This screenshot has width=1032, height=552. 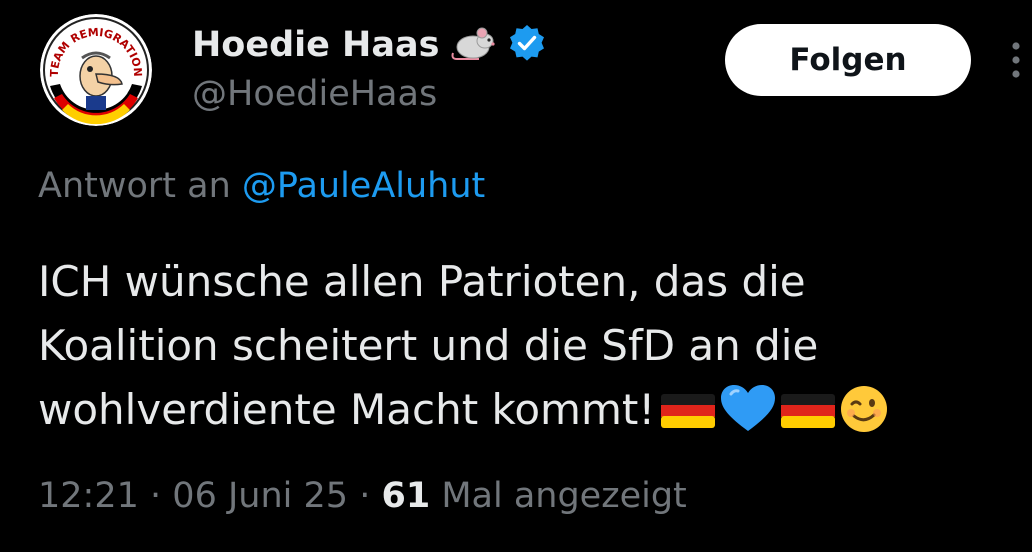 What do you see at coordinates (864, 418) in the screenshot?
I see `winking-face-icon` at bounding box center [864, 418].